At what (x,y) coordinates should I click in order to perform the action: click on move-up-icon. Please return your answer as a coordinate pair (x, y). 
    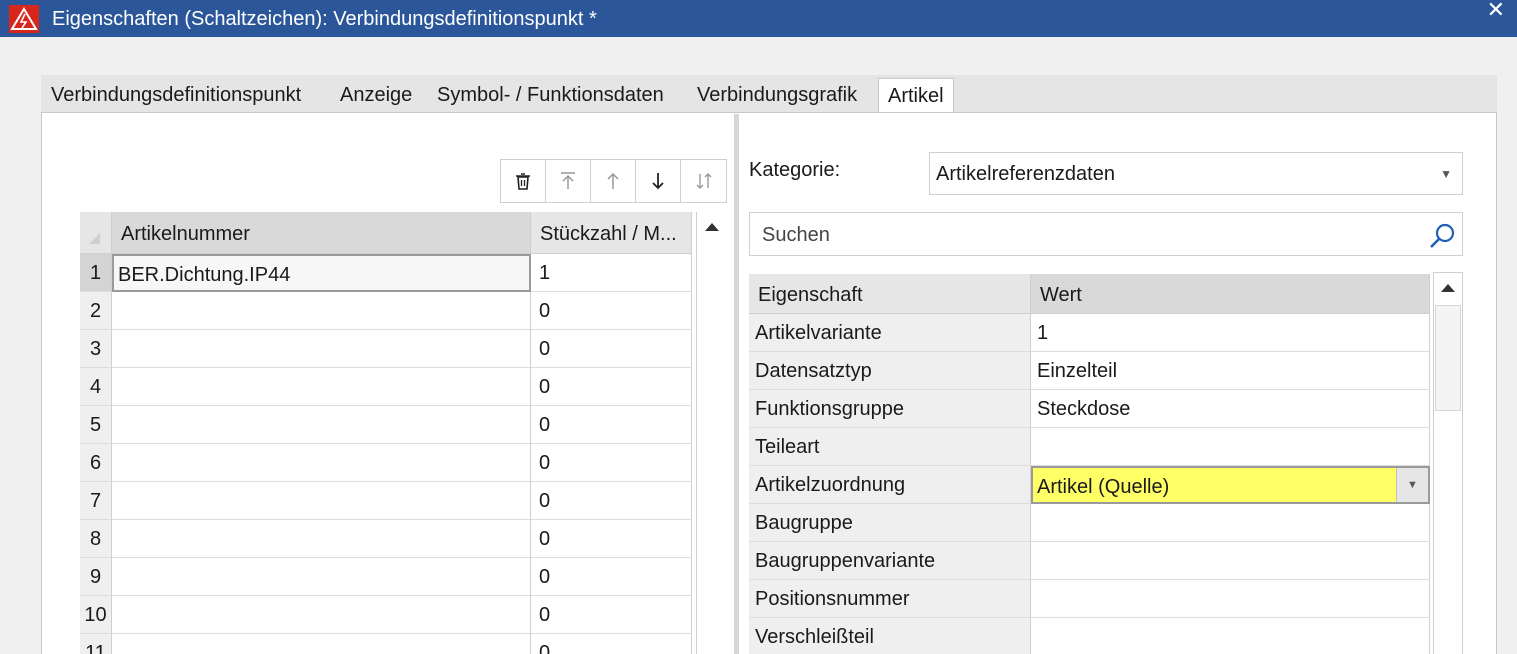
    Looking at the image, I should click on (613, 180).